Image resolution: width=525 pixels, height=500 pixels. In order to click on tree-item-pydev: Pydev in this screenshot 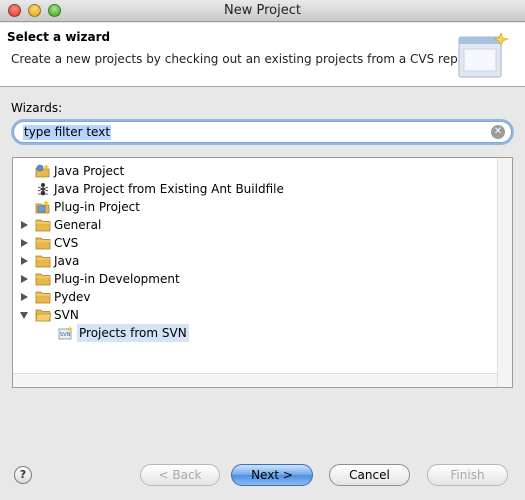, I will do `click(254, 297)`.